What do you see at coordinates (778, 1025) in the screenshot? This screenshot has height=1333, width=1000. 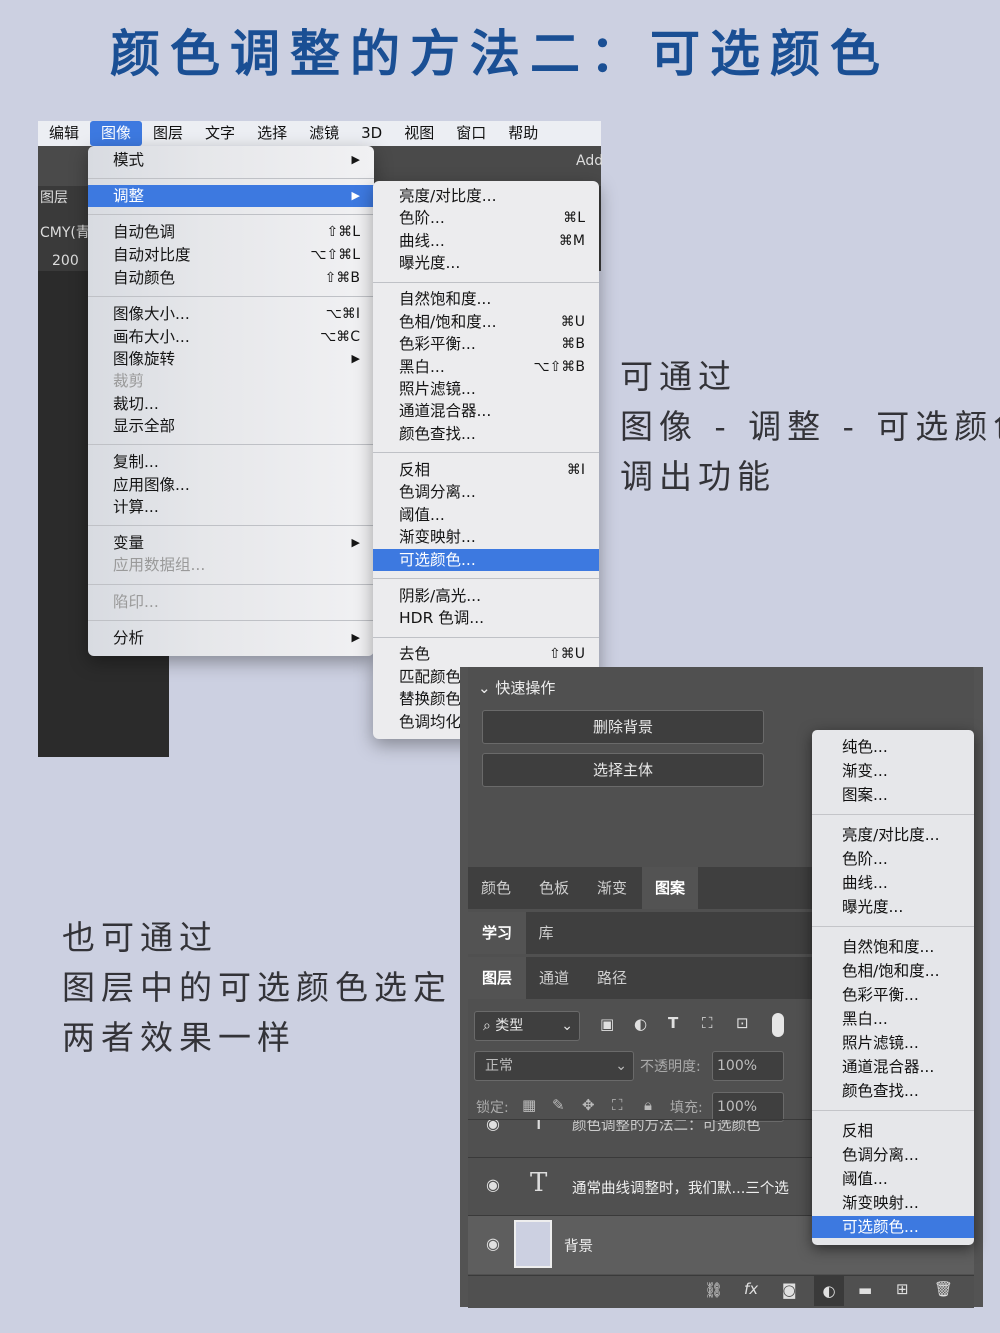 I see `filter-toggle` at bounding box center [778, 1025].